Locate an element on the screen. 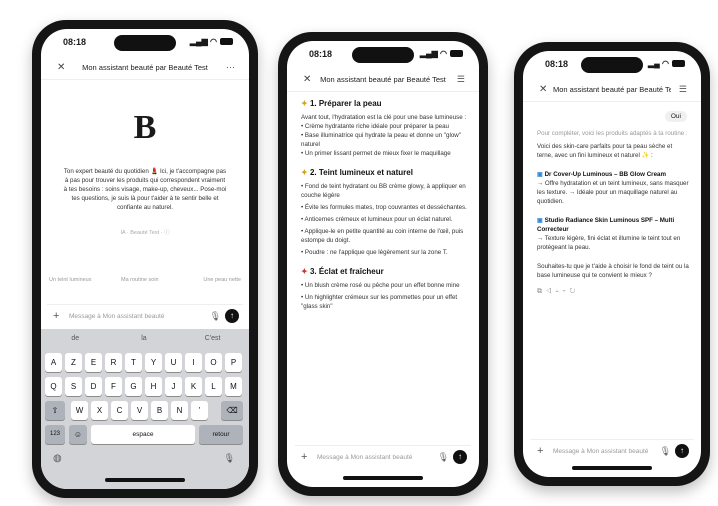 This screenshot has height=506, width=718. key: W is located at coordinates (79, 410).